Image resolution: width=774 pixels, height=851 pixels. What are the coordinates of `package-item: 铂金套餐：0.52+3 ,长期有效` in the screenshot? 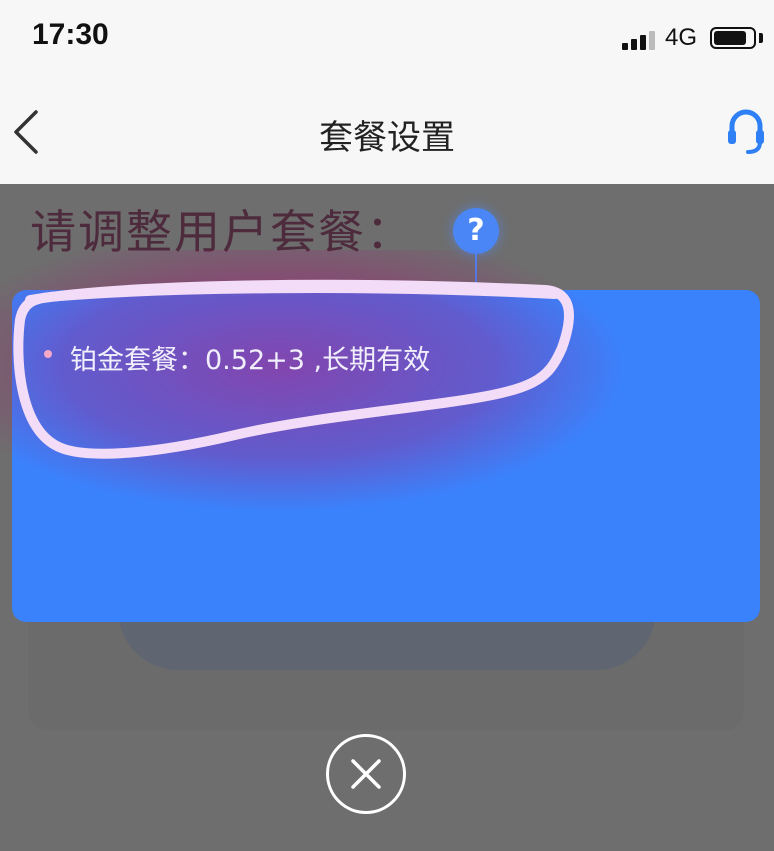 It's located at (250, 360).